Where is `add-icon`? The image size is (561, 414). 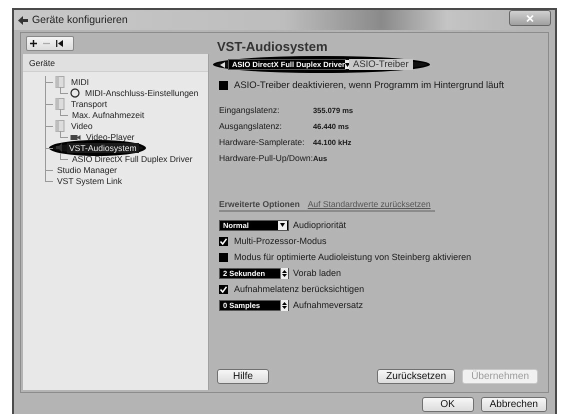
add-icon is located at coordinates (33, 43).